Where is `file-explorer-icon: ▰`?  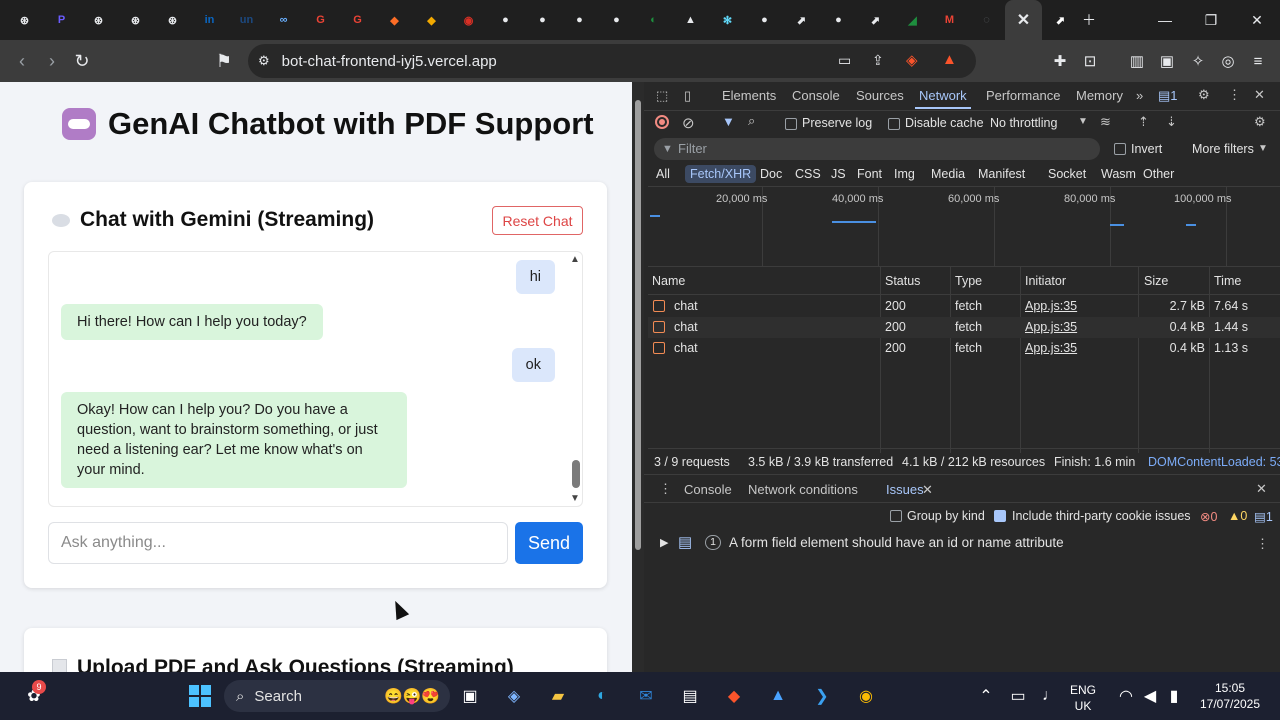 file-explorer-icon: ▰ is located at coordinates (558, 696).